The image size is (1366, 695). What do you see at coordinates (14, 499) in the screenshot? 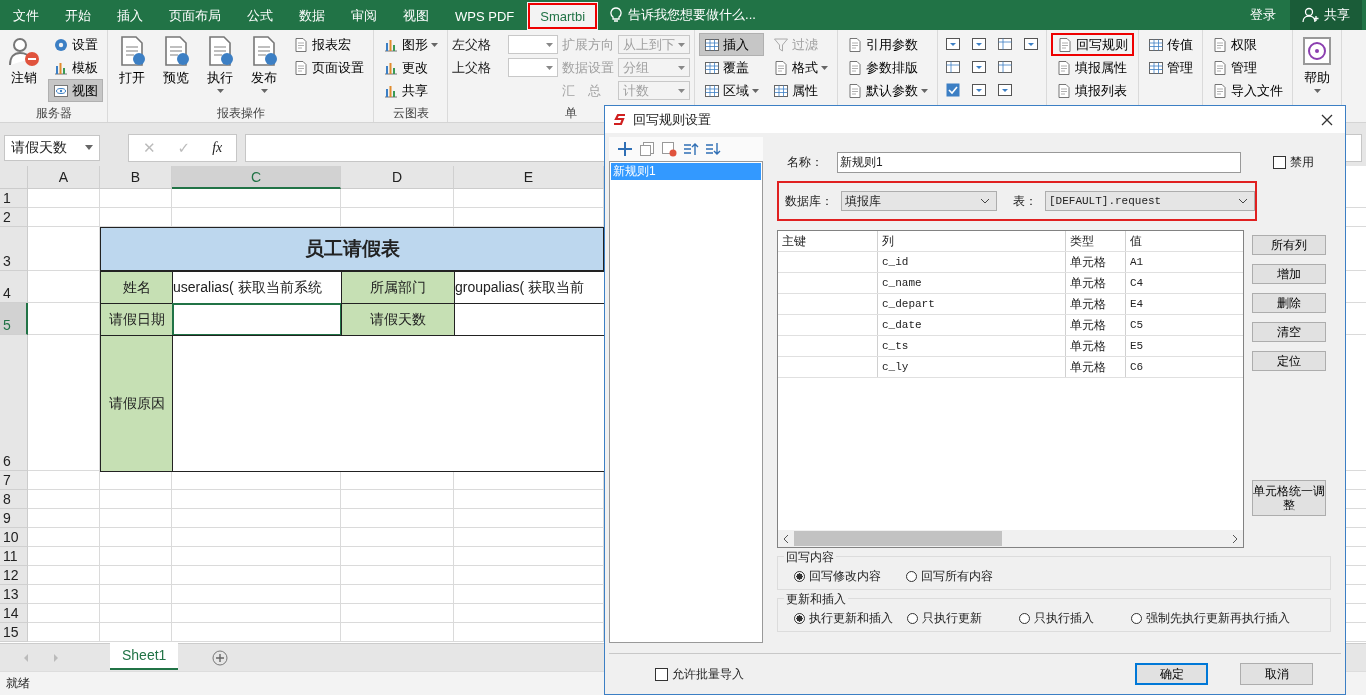
I see `row-header: 8` at bounding box center [14, 499].